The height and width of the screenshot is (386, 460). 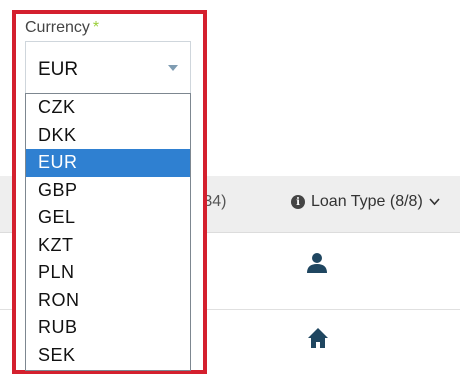 I want to click on currency-option: SEK, so click(x=108, y=356).